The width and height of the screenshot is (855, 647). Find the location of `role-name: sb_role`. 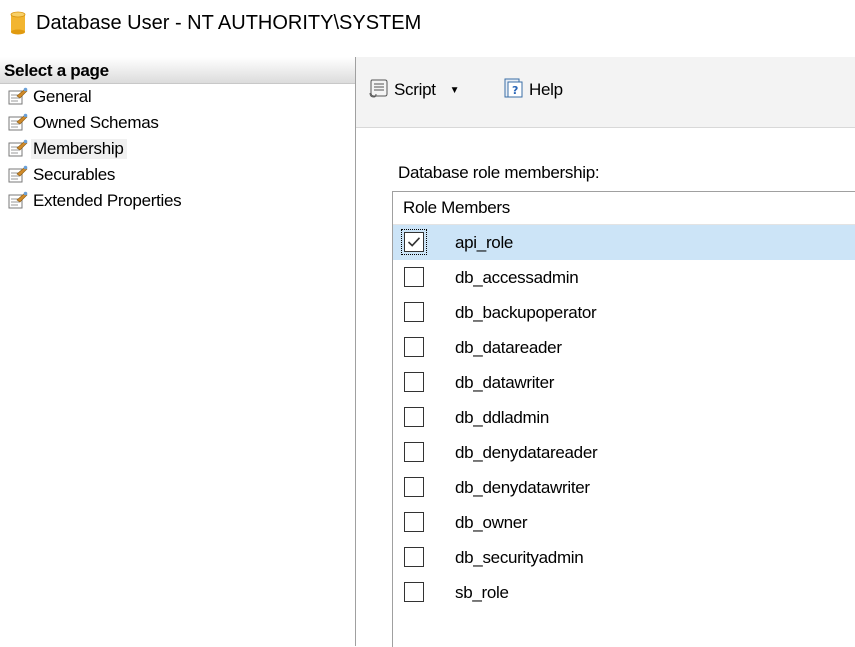

role-name: sb_role is located at coordinates (482, 592).